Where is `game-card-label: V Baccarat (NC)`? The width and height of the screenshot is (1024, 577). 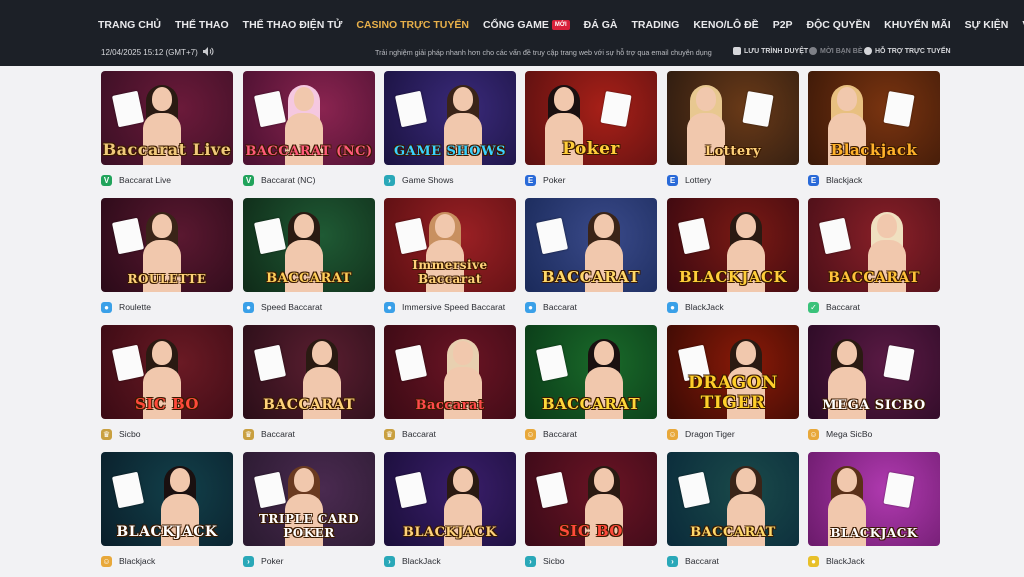
game-card-label: V Baccarat (NC) is located at coordinates (309, 180).